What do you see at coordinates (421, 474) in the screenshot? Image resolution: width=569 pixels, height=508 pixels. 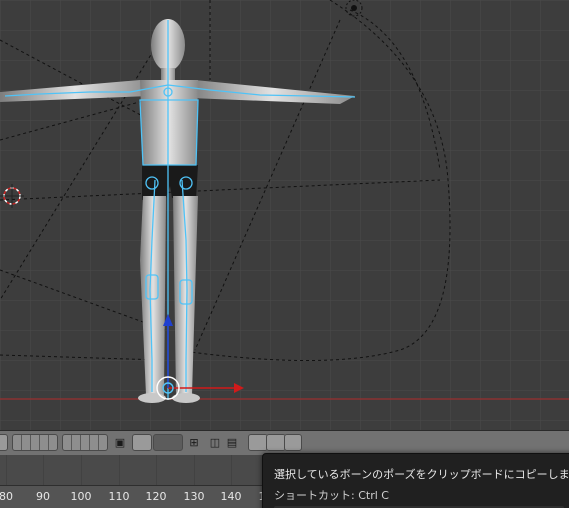 I see `tooltip-description: 選択しているボーンのポーズをクリップボードにコピーします` at bounding box center [421, 474].